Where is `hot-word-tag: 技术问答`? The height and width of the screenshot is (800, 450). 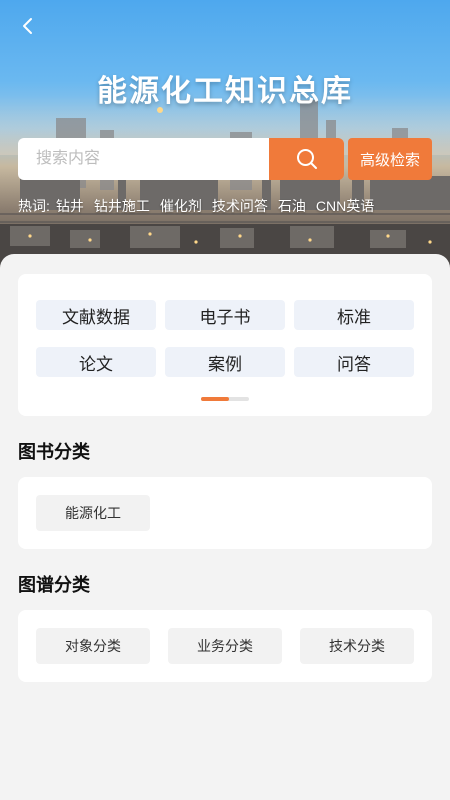
hot-word-tag: 技术问答 is located at coordinates (240, 206).